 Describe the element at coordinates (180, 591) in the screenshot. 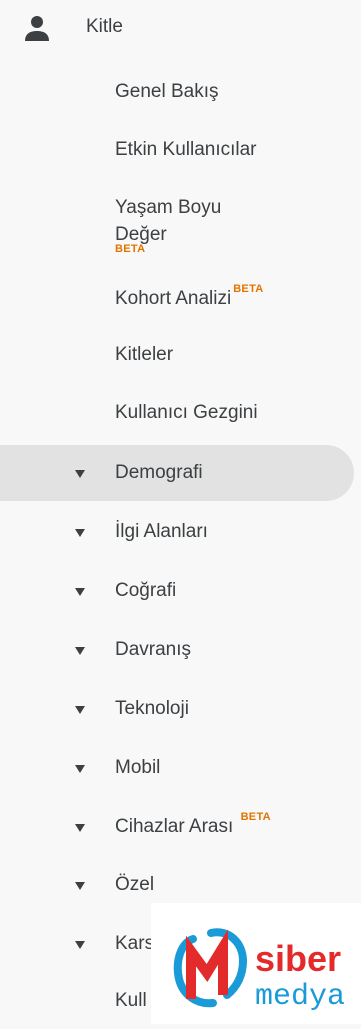

I see `nav-category-cografi: Coğrafi` at that location.